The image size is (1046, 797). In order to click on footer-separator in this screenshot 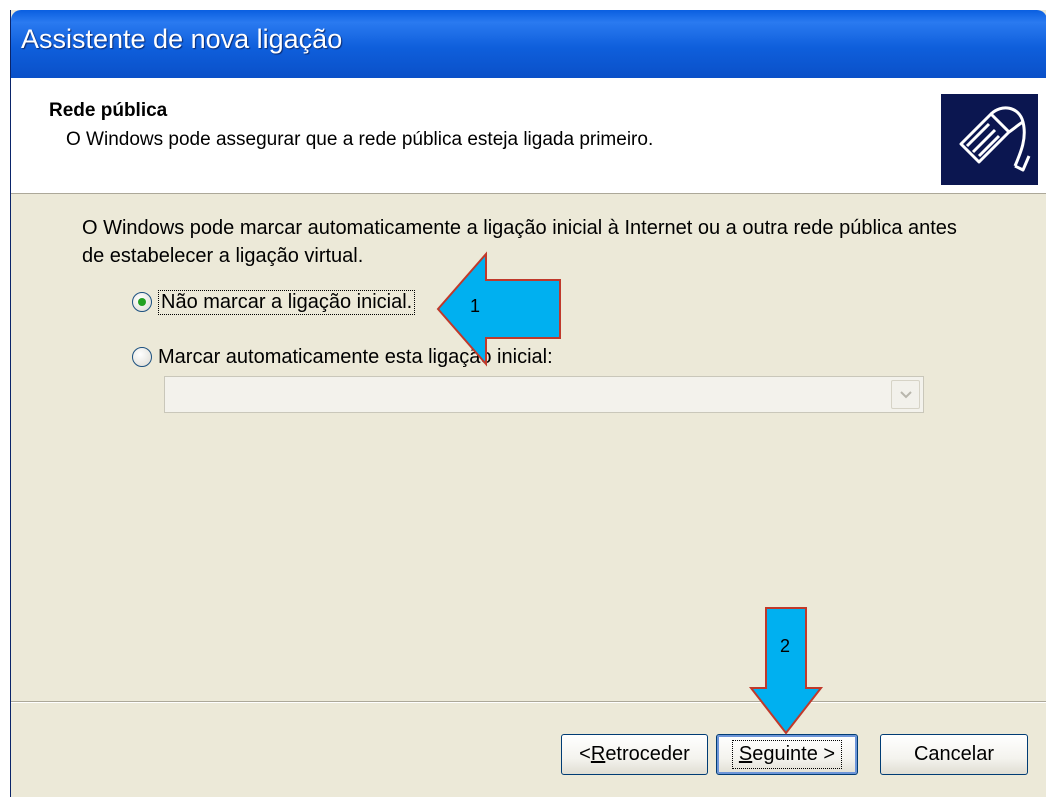, I will do `click(528, 702)`.